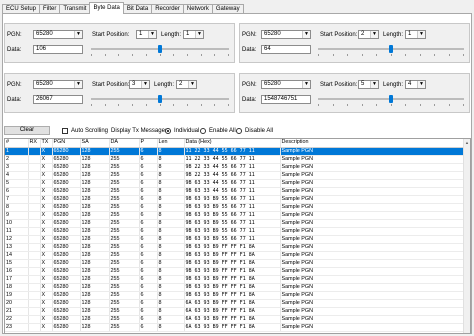 This screenshot has width=474, height=336. What do you see at coordinates (168, 131) in the screenshot?
I see `individual-radio` at bounding box center [168, 131].